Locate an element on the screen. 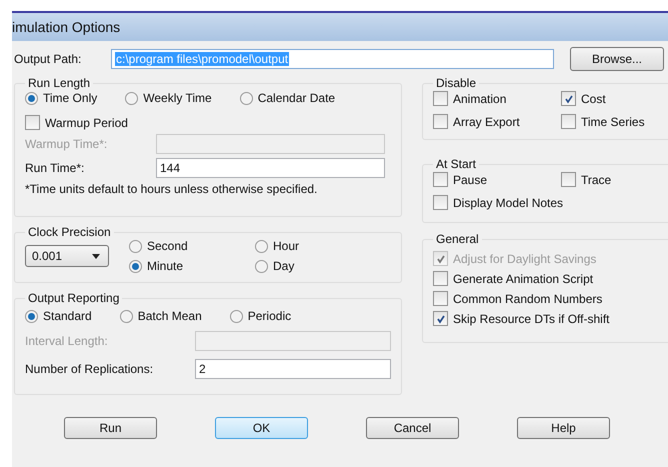  option-label: Minute is located at coordinates (165, 266).